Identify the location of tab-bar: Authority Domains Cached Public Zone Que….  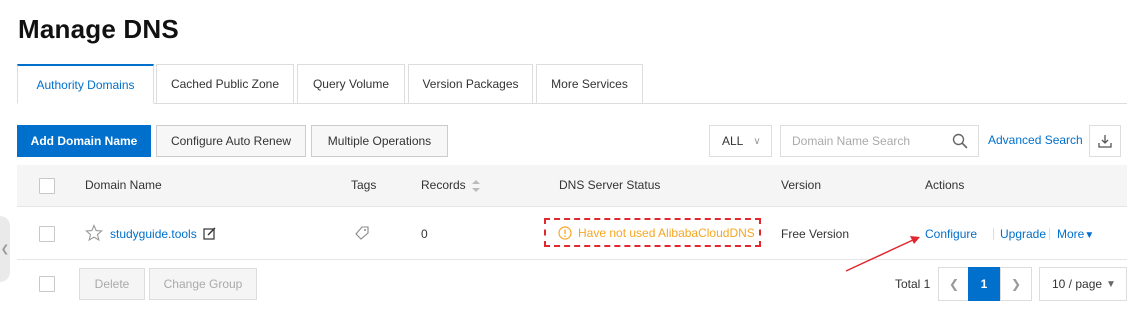
(572, 84).